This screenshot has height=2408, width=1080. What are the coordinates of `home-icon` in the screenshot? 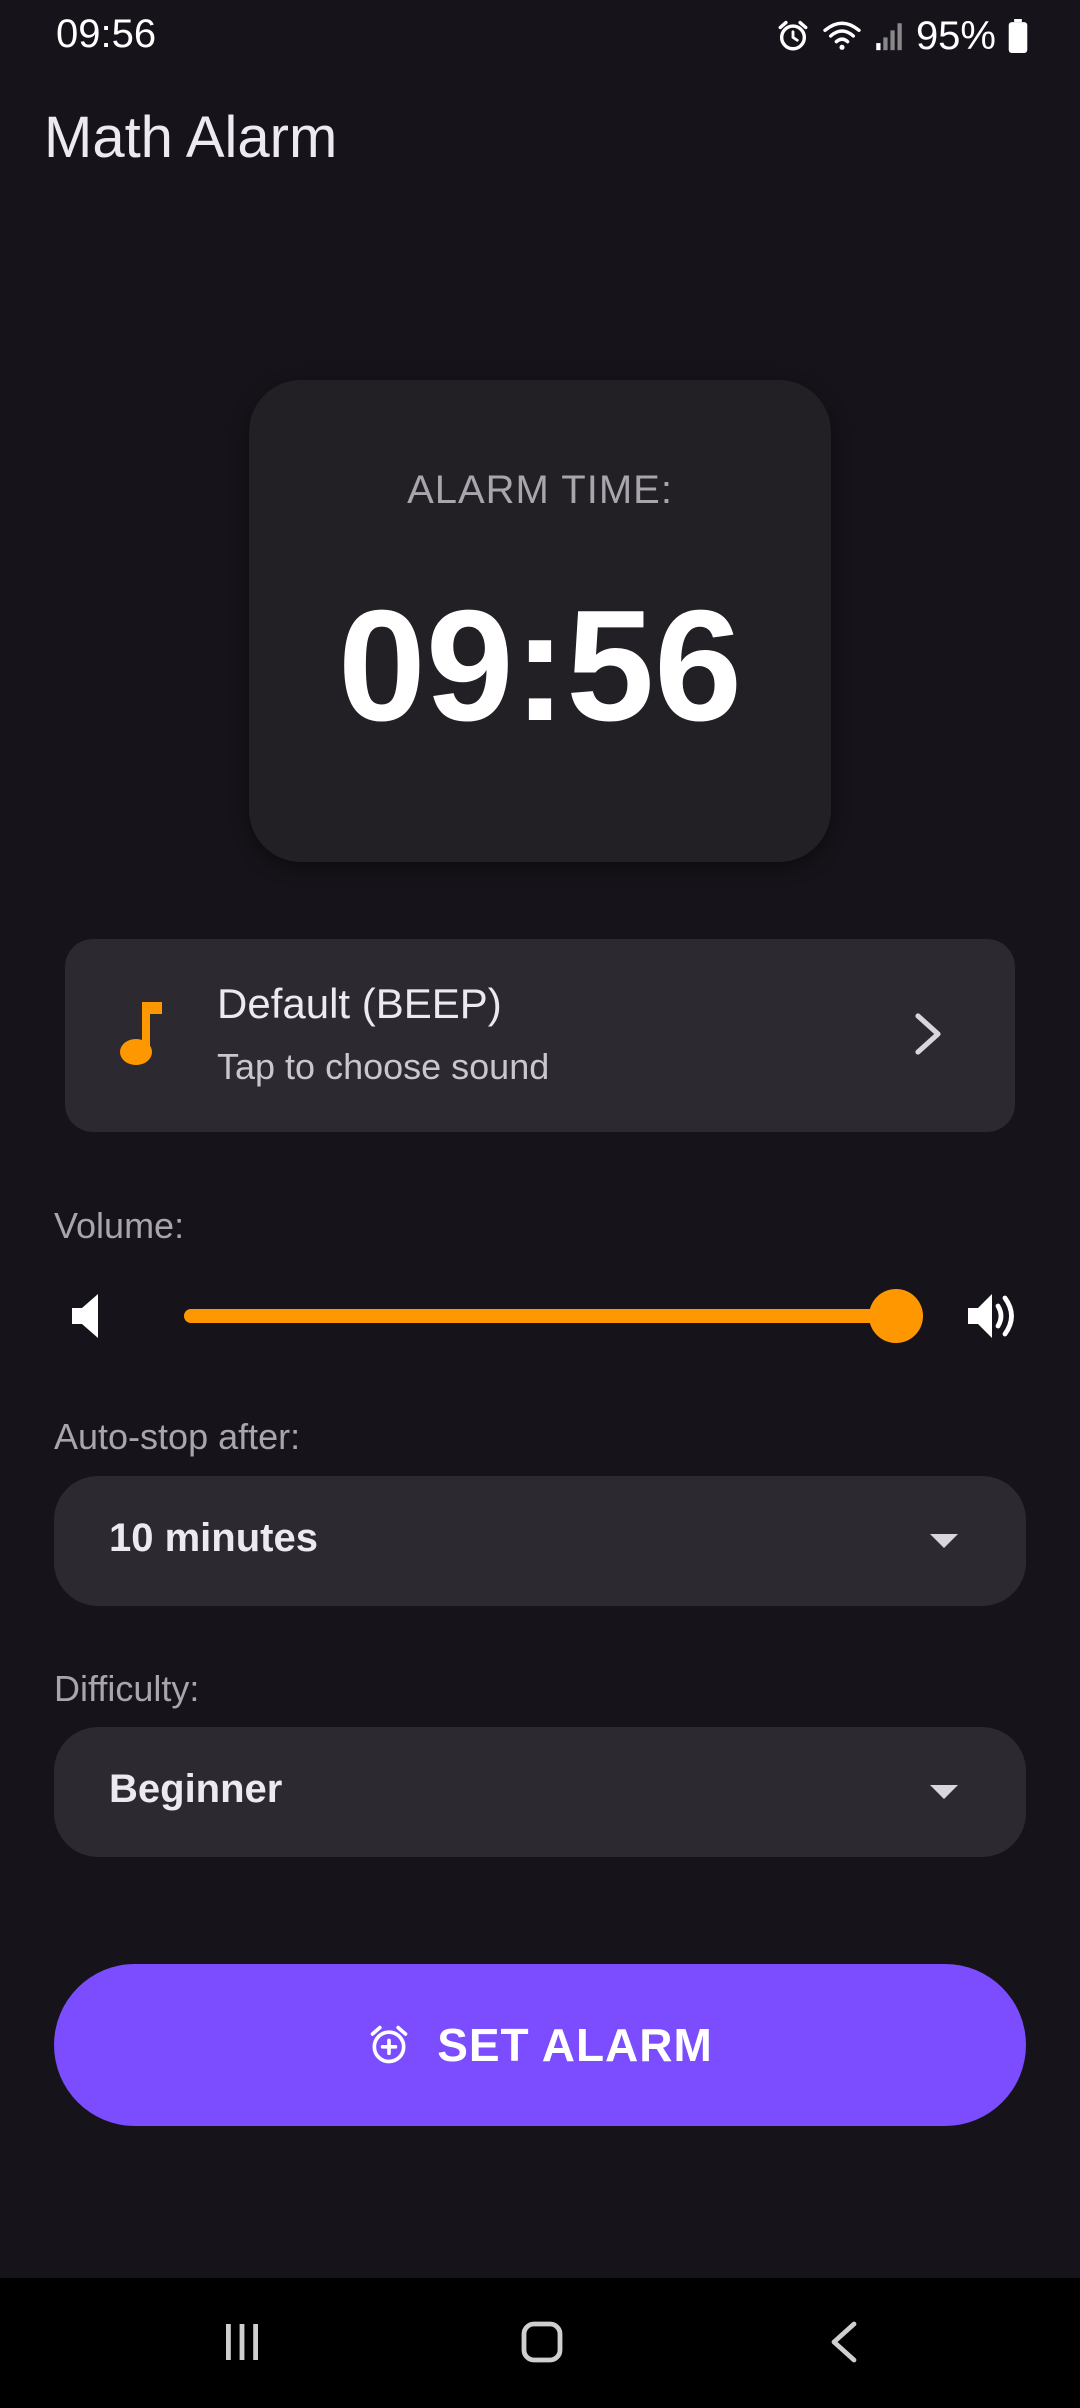 It's located at (542, 2342).